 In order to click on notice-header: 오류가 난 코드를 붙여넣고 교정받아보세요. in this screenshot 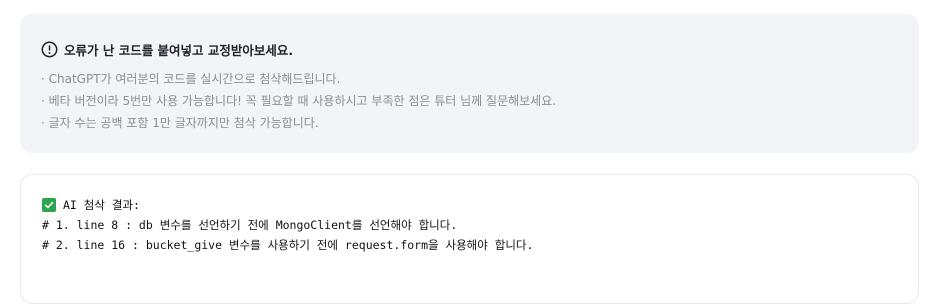, I will do `click(480, 49)`.